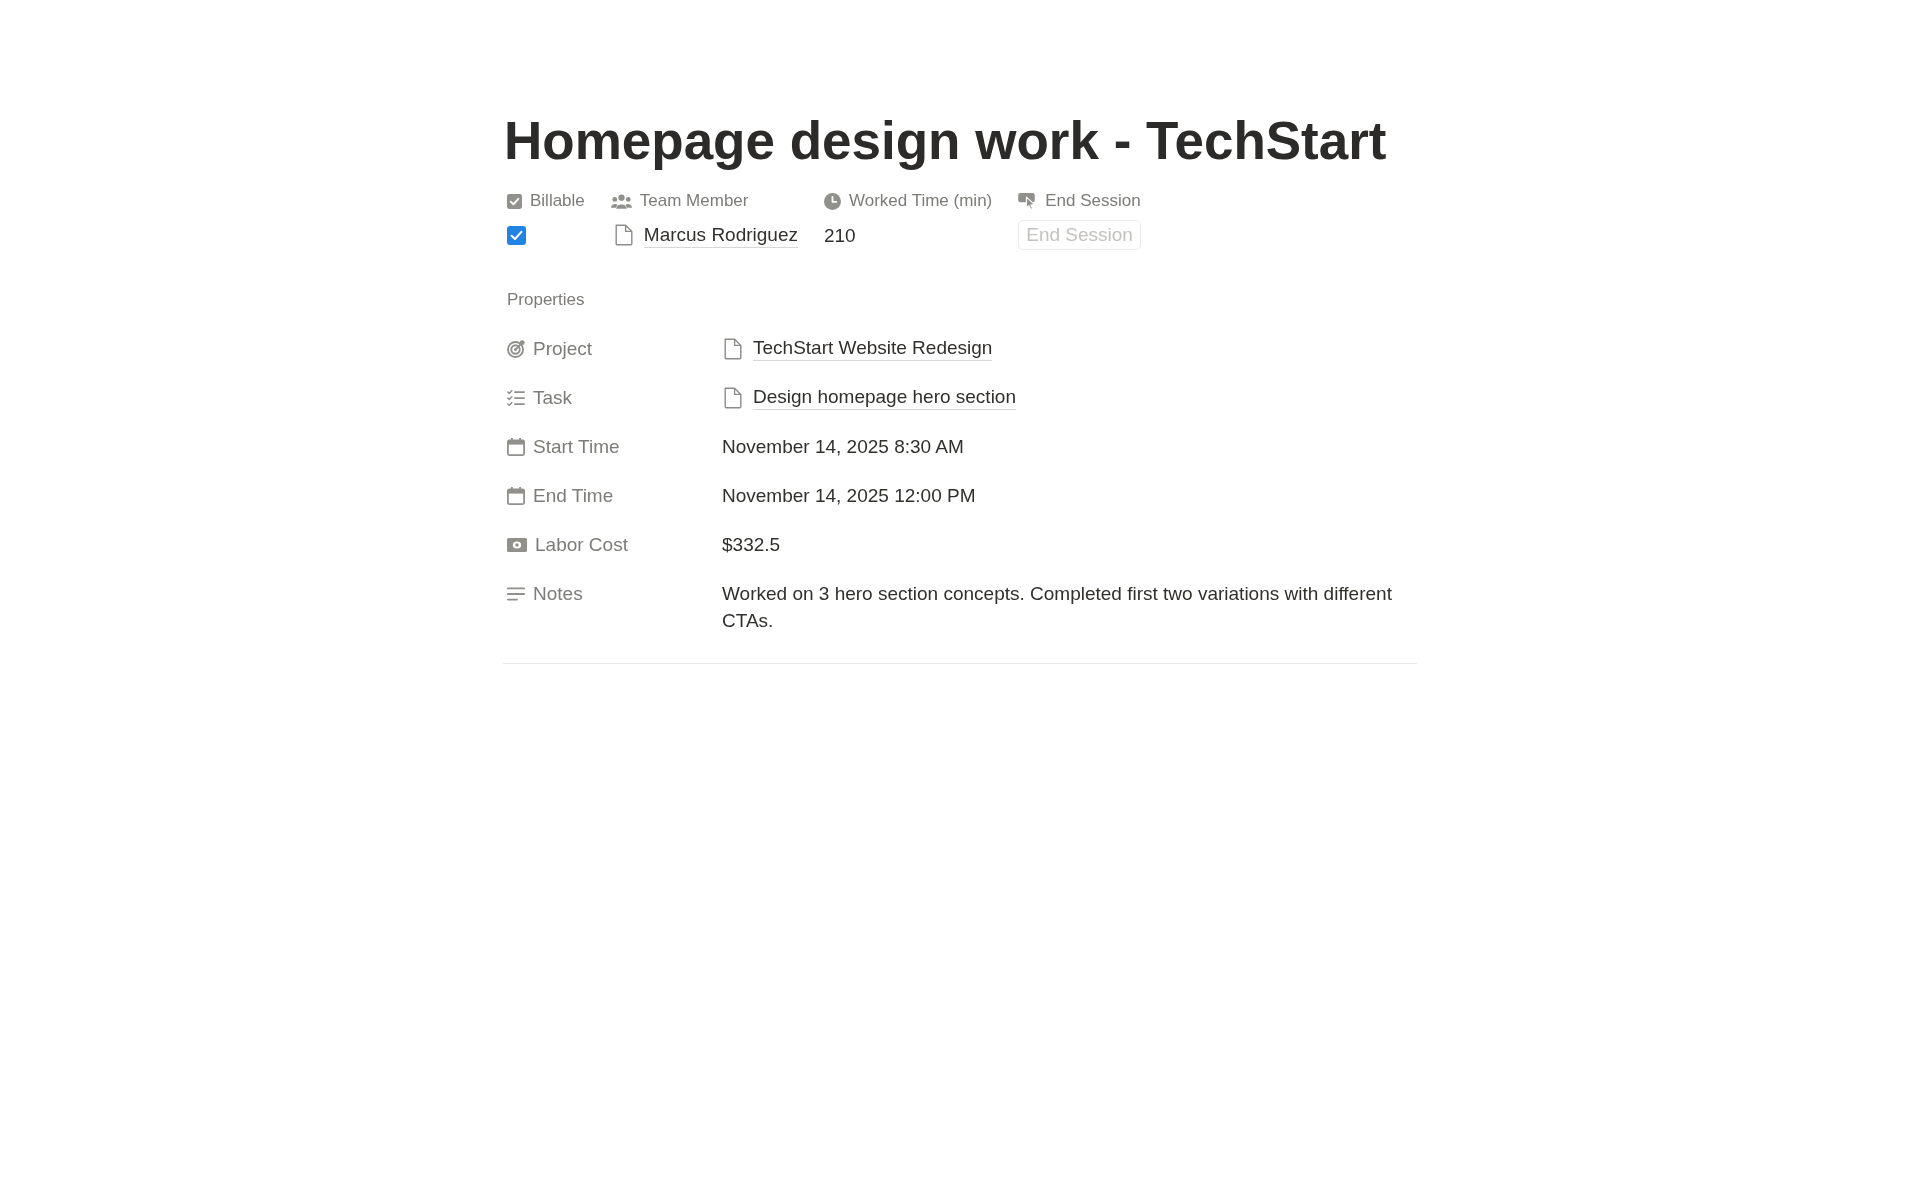 The width and height of the screenshot is (1920, 1199). Describe the element at coordinates (514, 201) in the screenshot. I see `check-square-icon` at that location.